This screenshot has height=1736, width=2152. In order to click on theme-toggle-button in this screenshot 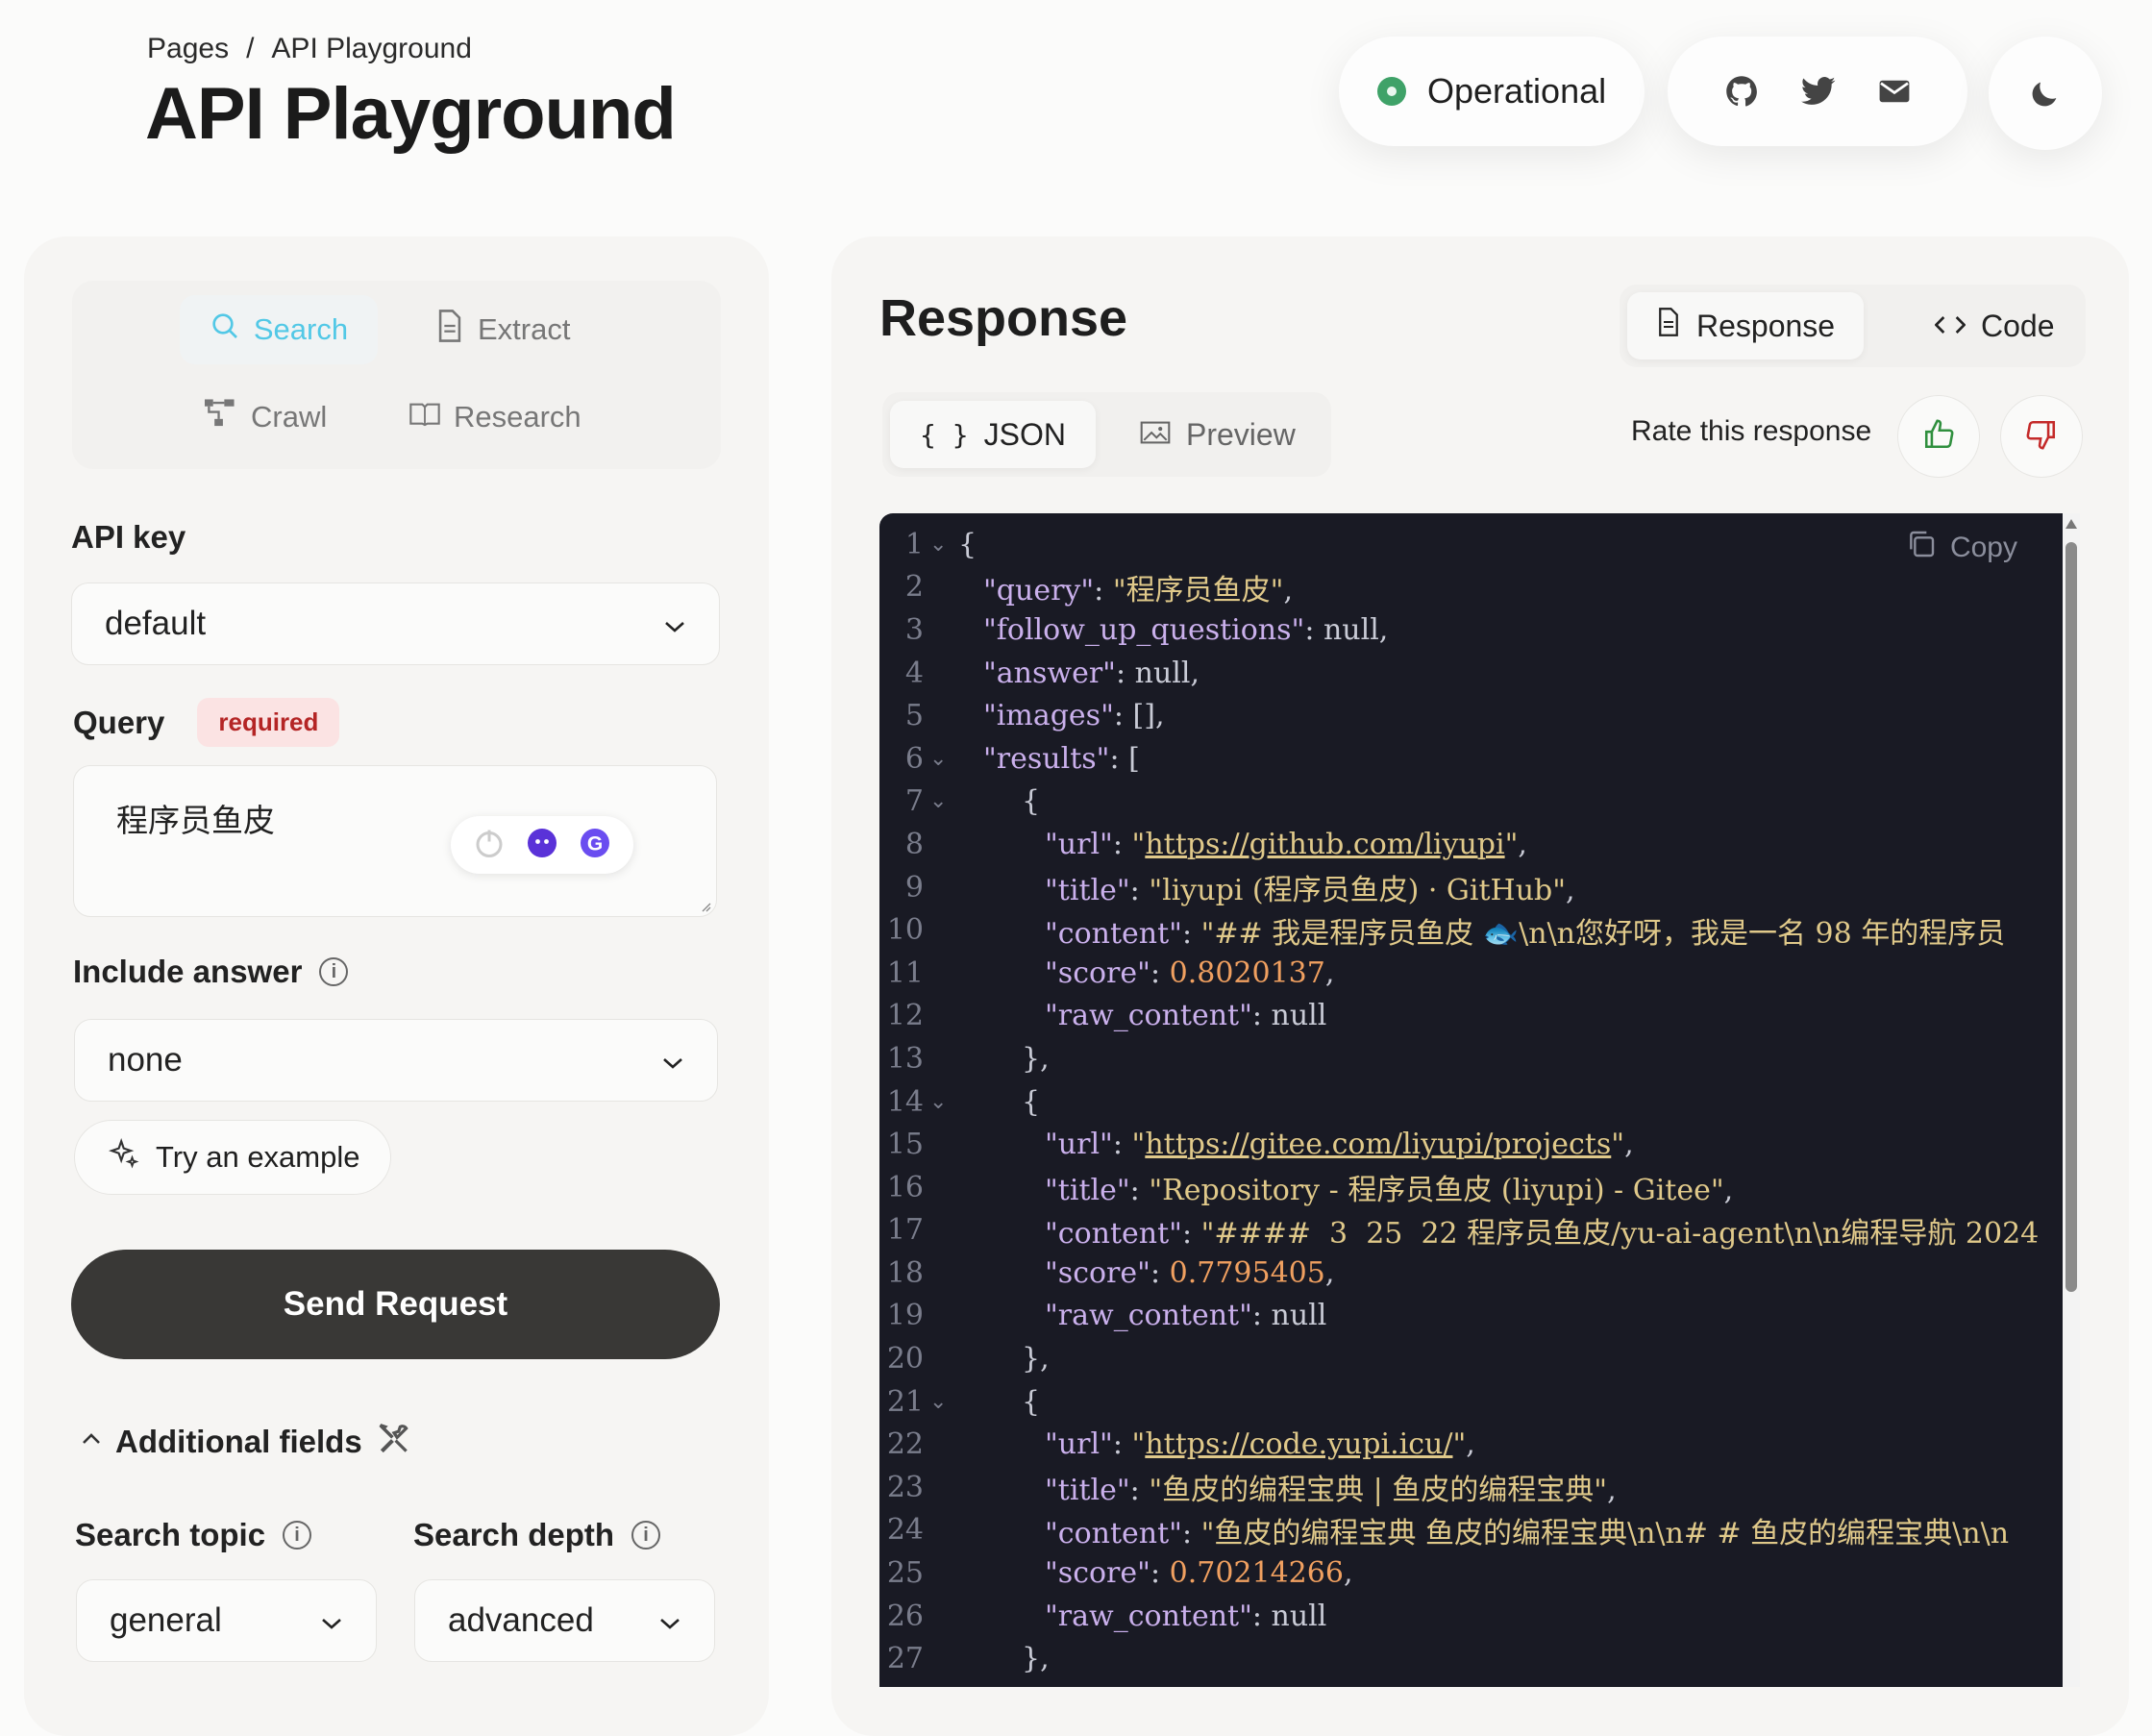, I will do `click(2046, 93)`.